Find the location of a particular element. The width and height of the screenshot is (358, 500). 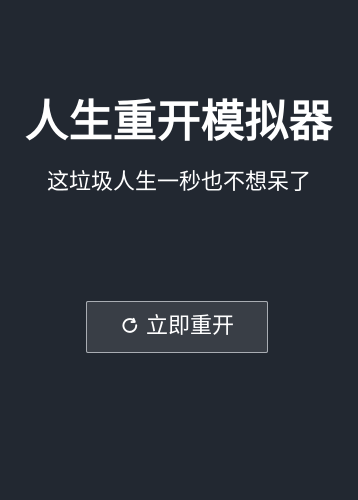

restart-button-label: 立即重开 is located at coordinates (189, 326).